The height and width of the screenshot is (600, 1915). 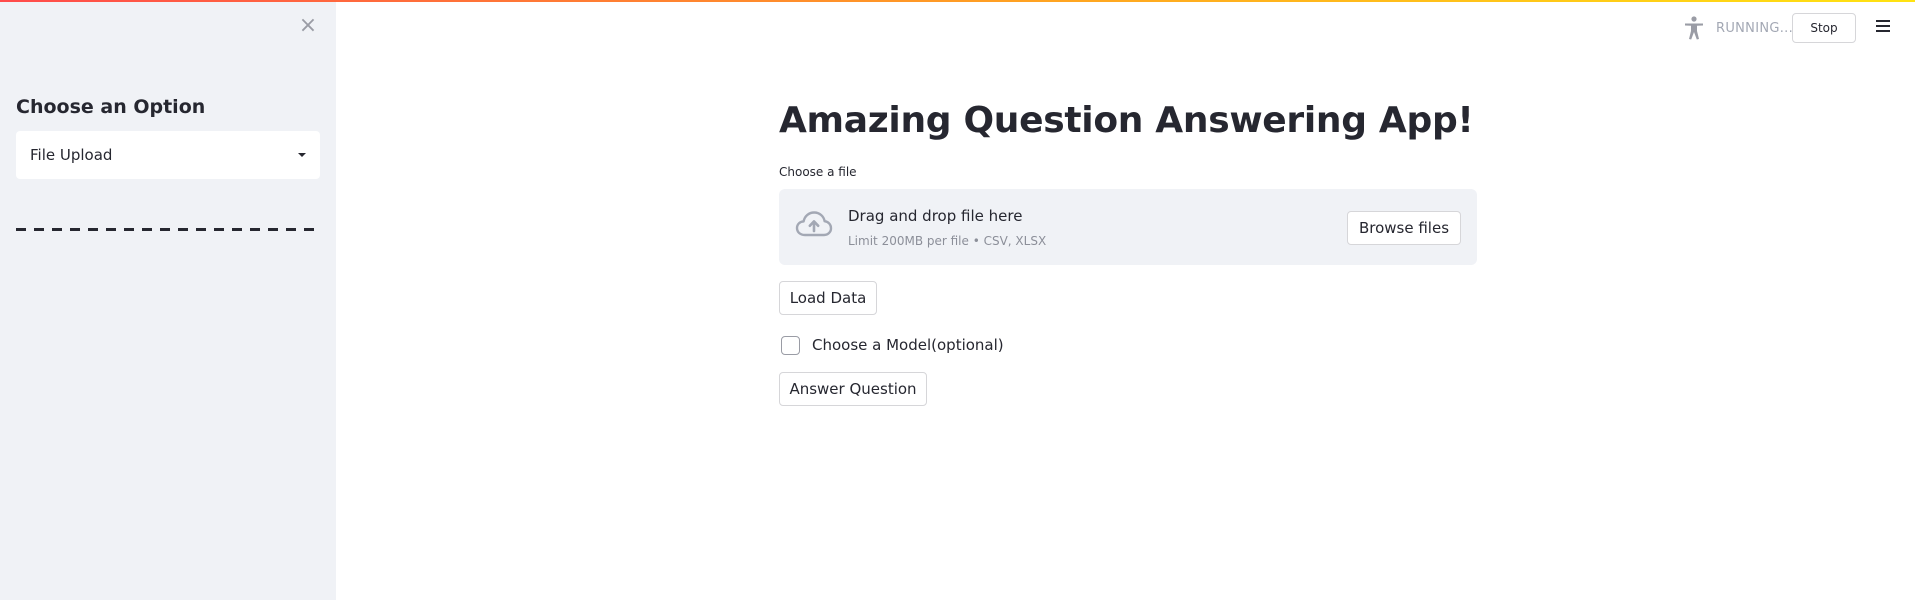 What do you see at coordinates (814, 224) in the screenshot?
I see `cloud-upload-icon` at bounding box center [814, 224].